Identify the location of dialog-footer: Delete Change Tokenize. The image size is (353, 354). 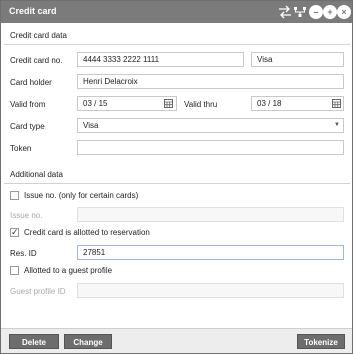
(176, 340).